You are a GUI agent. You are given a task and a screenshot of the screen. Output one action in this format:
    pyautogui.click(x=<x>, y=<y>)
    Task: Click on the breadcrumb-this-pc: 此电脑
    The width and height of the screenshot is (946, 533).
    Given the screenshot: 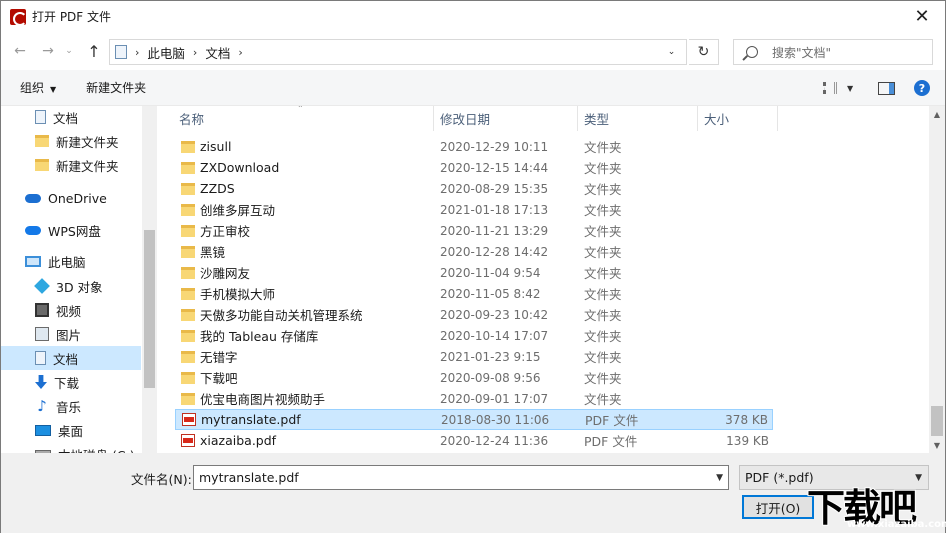 What is the action you would take?
    pyautogui.click(x=166, y=52)
    